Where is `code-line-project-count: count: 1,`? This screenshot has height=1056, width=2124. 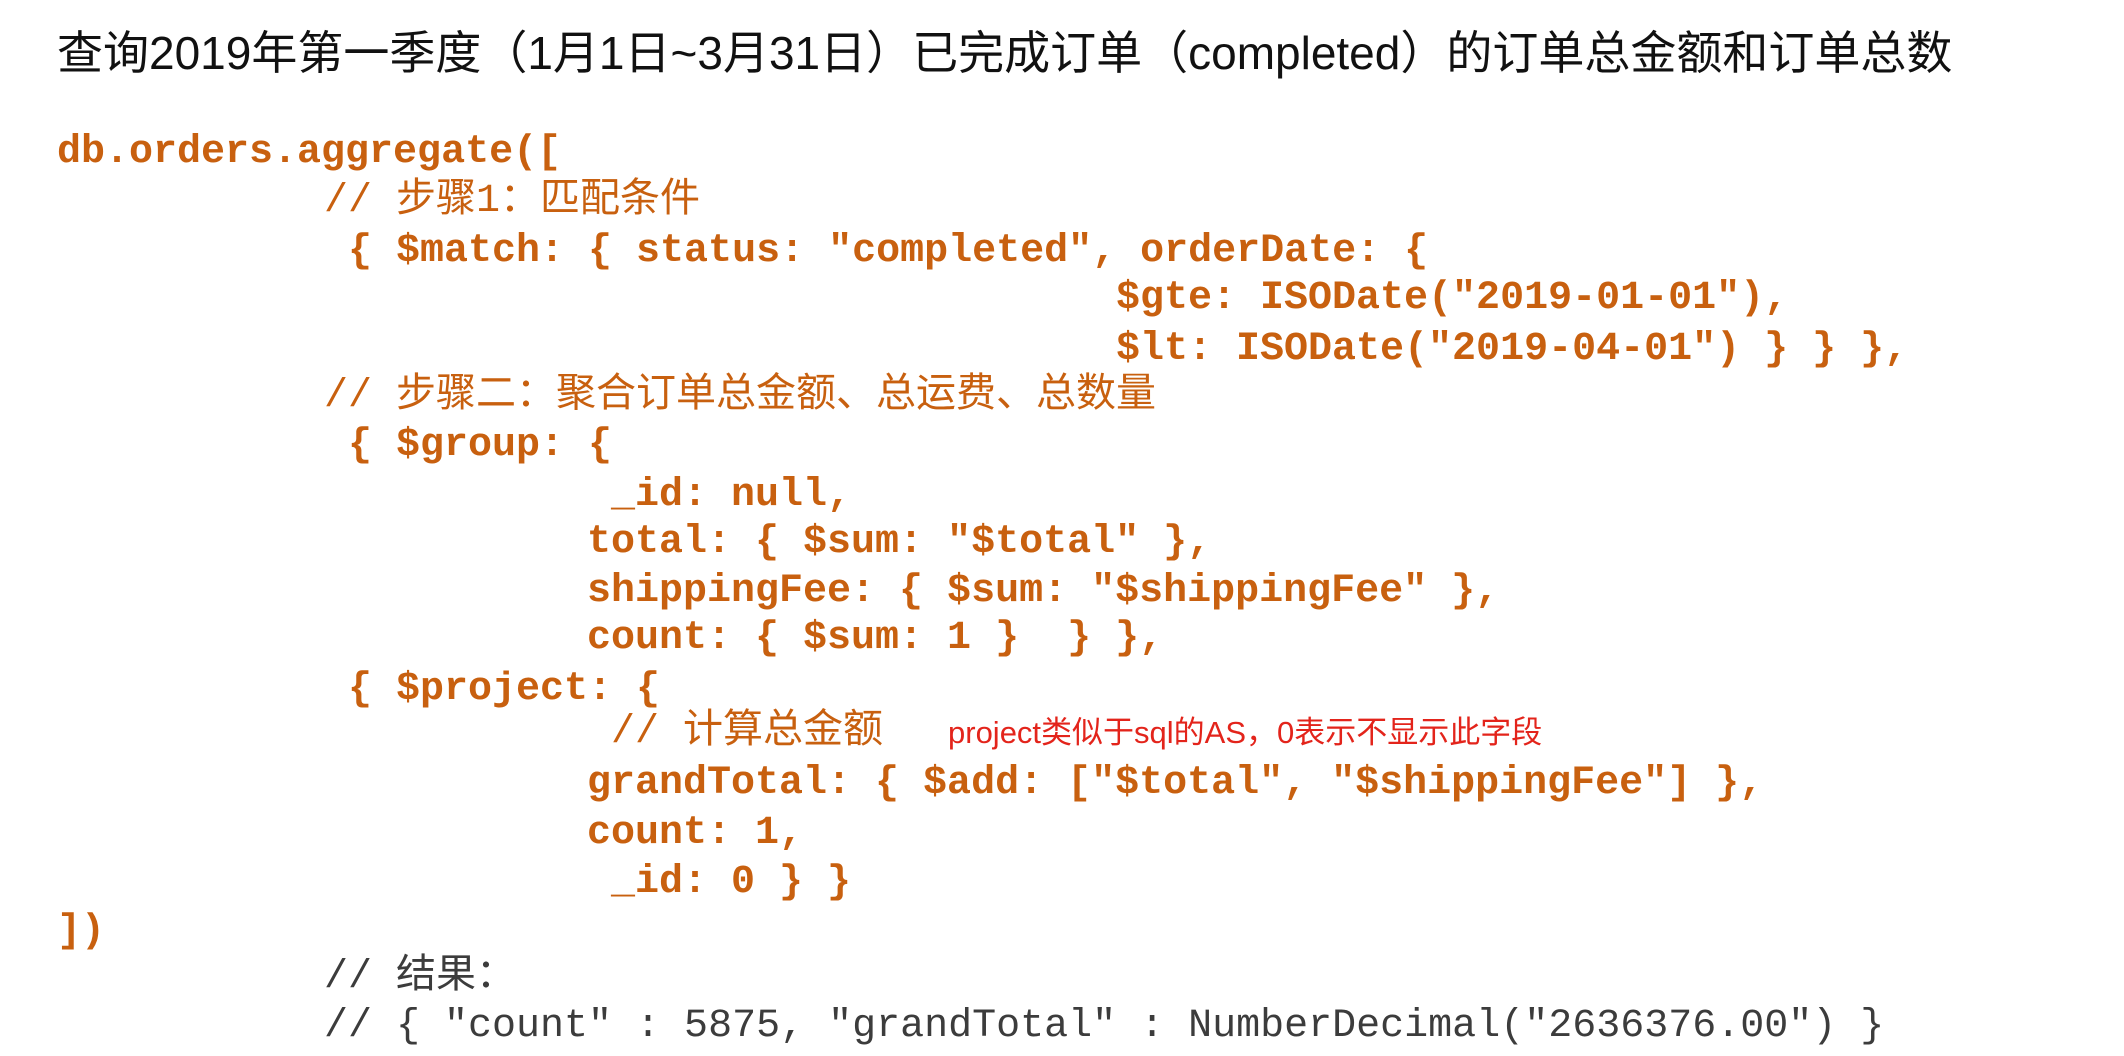 code-line-project-count: count: 1, is located at coordinates (695, 833).